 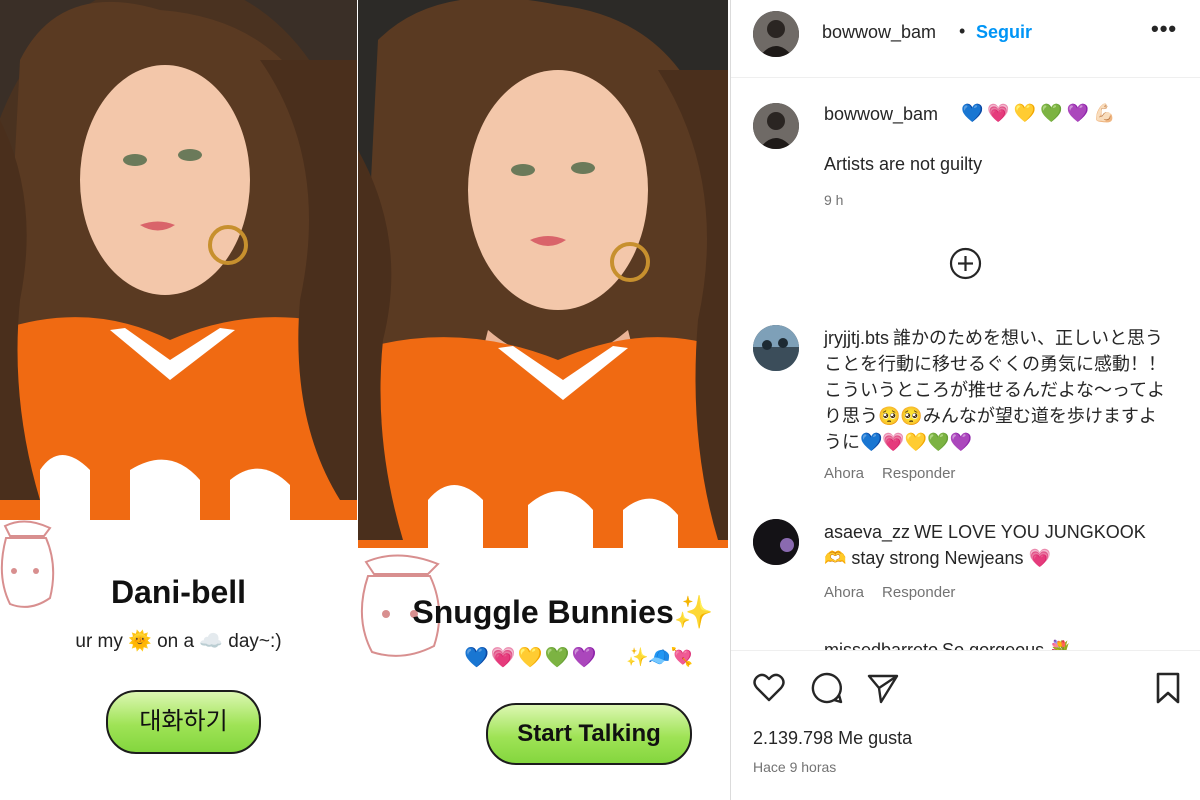 I want to click on post-timestamp: Hace 9 horas, so click(x=795, y=767).